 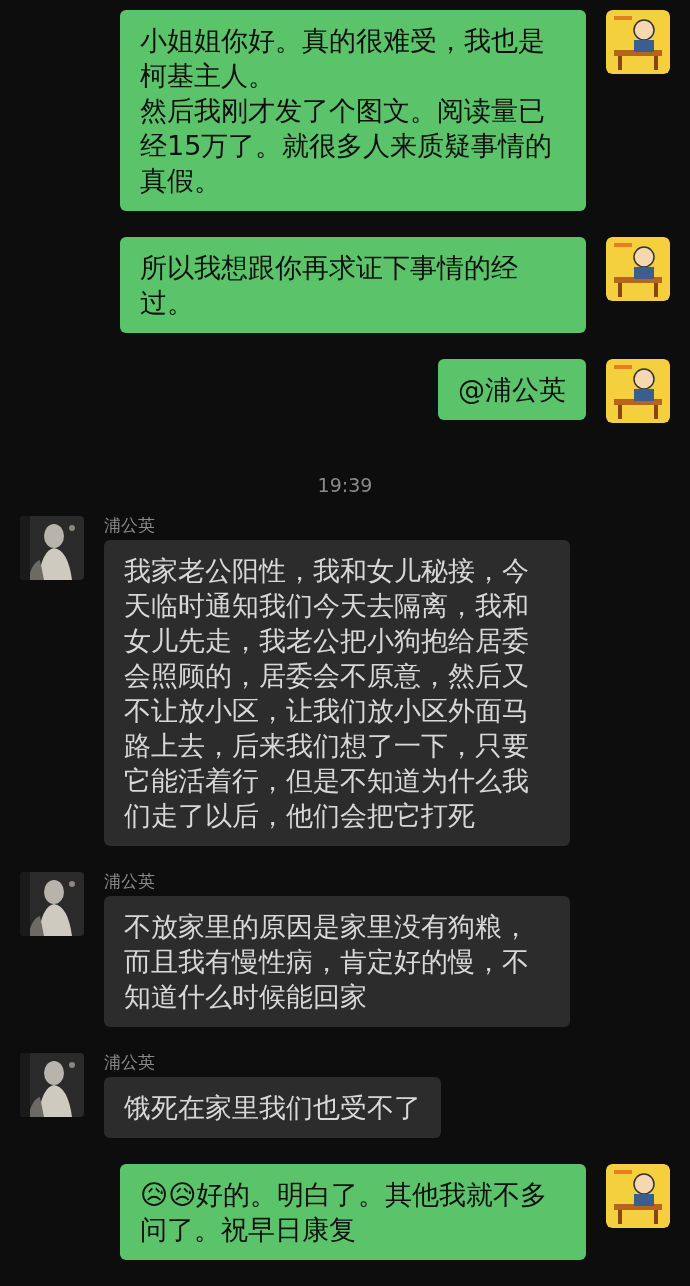 I want to click on message-text: 不放家里的原因是家里没有狗粮，而且我有慢性病，肯定好的慢，不知道什么时候能回家, so click(x=327, y=961).